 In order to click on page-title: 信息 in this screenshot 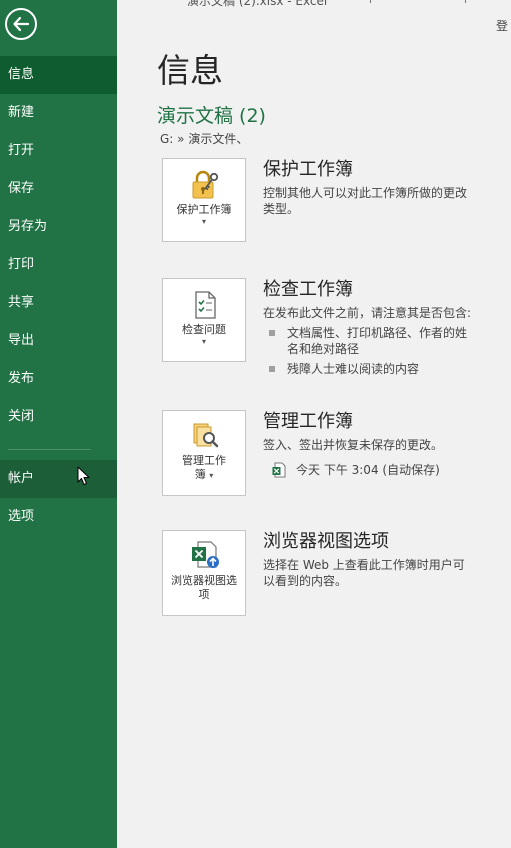, I will do `click(190, 70)`.